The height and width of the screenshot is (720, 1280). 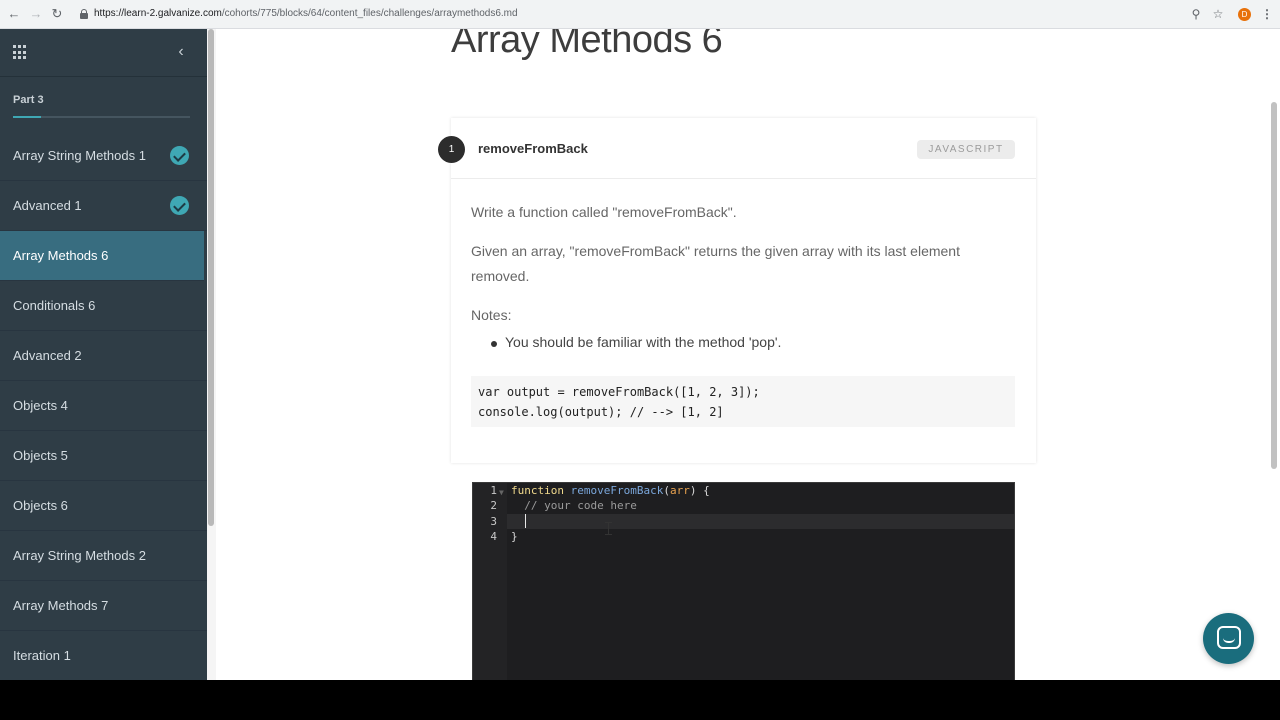 What do you see at coordinates (493, 505) in the screenshot?
I see `line-number: 2` at bounding box center [493, 505].